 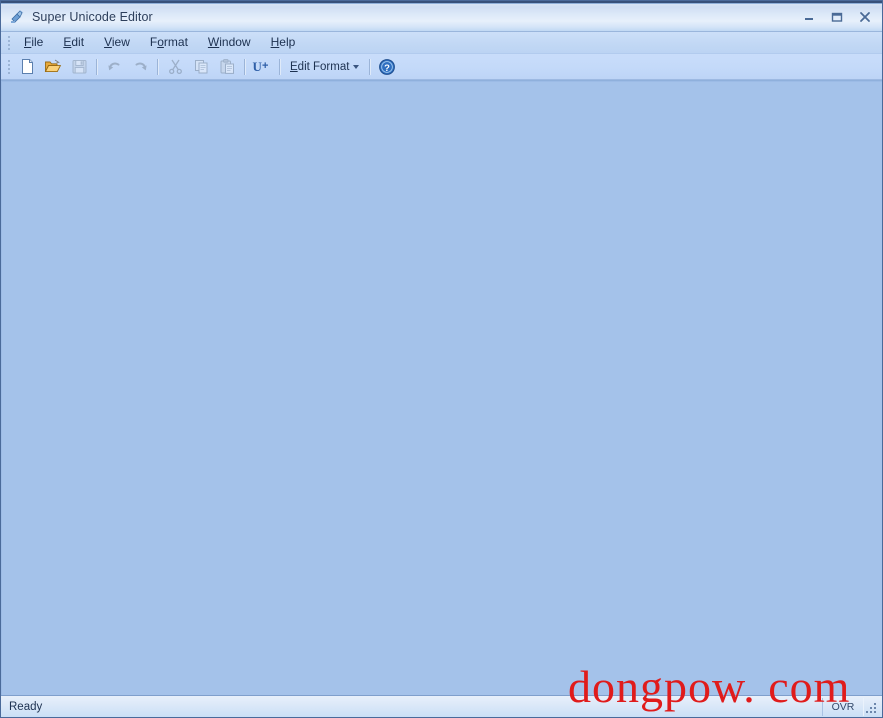 I want to click on menu-item-window: Window, so click(x=229, y=42).